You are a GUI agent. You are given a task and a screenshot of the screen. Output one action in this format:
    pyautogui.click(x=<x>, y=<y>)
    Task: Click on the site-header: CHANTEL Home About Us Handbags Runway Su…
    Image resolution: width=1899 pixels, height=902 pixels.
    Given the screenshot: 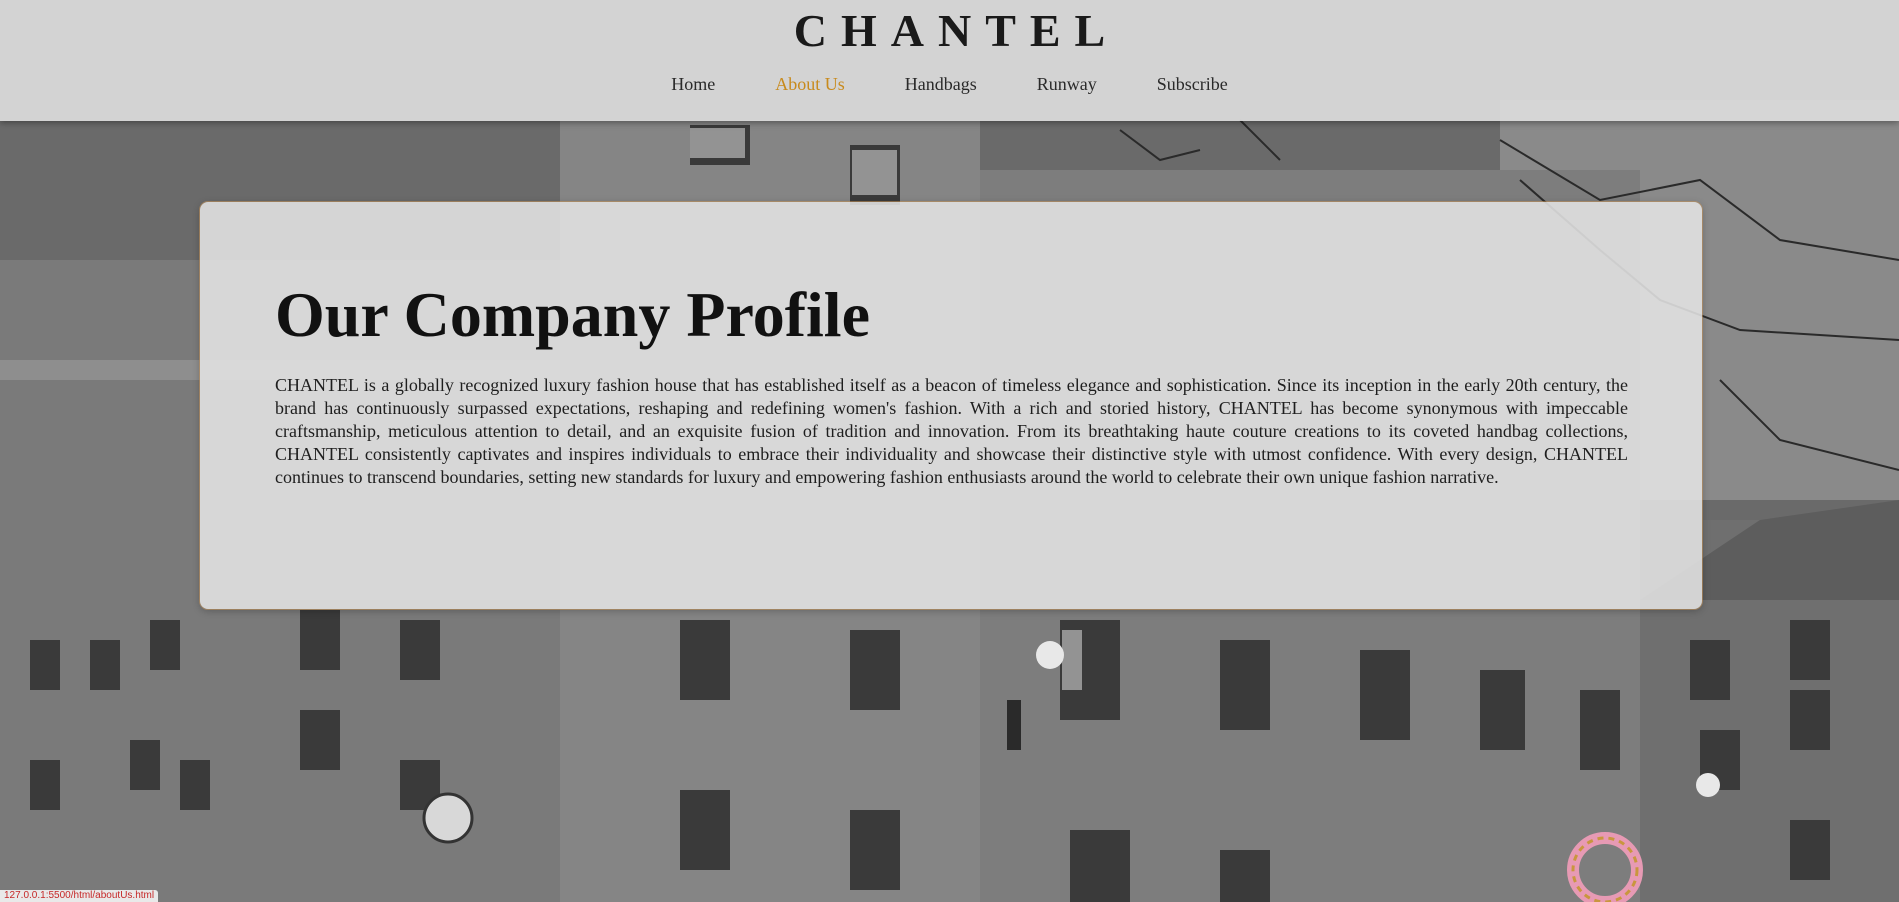 What is the action you would take?
    pyautogui.click(x=949, y=60)
    